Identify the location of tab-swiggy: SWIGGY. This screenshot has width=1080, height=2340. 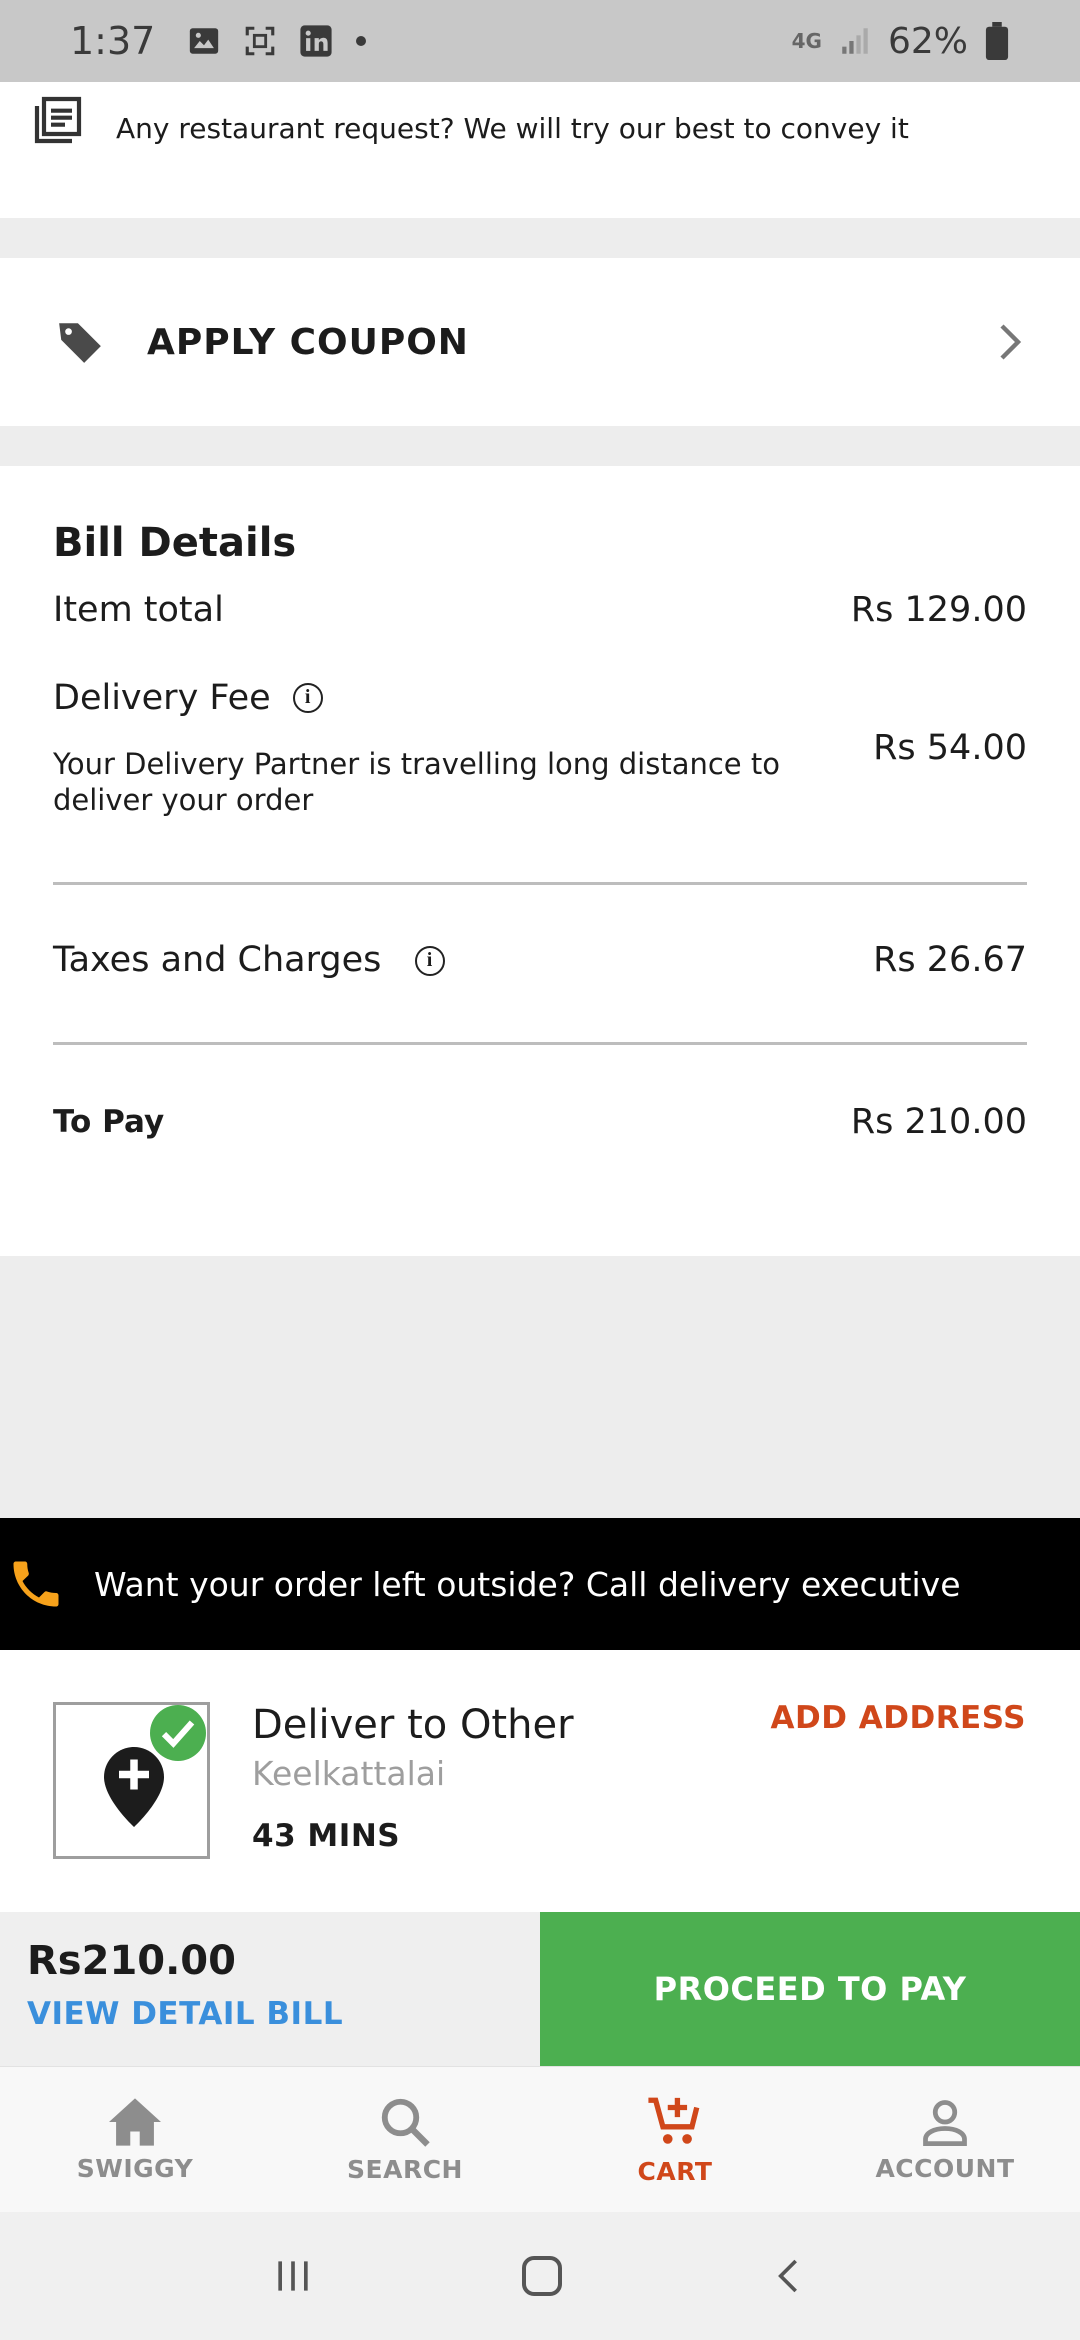
(135, 2139).